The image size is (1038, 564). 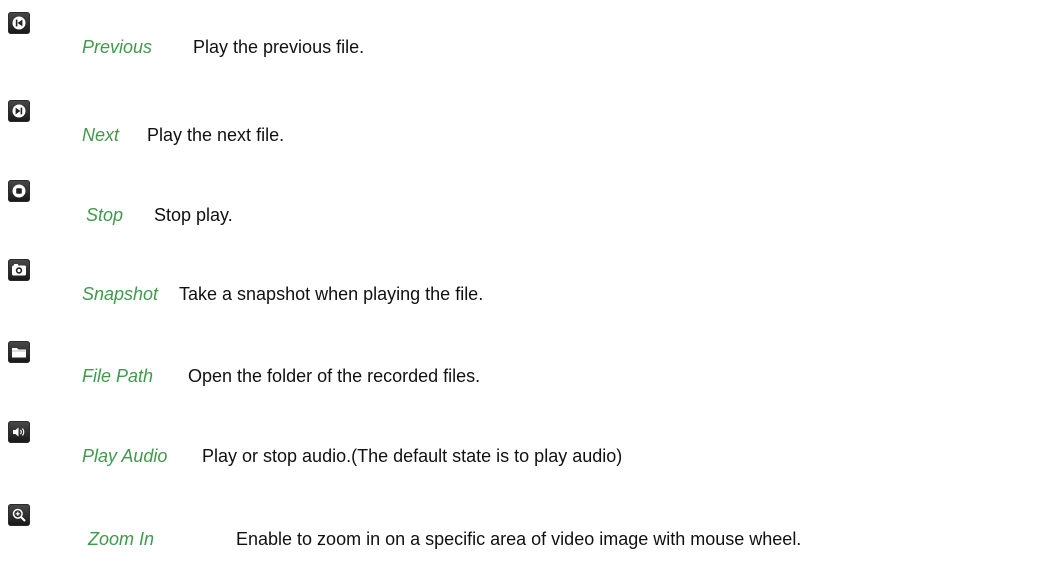 I want to click on item-name: Play Audio, so click(x=125, y=456).